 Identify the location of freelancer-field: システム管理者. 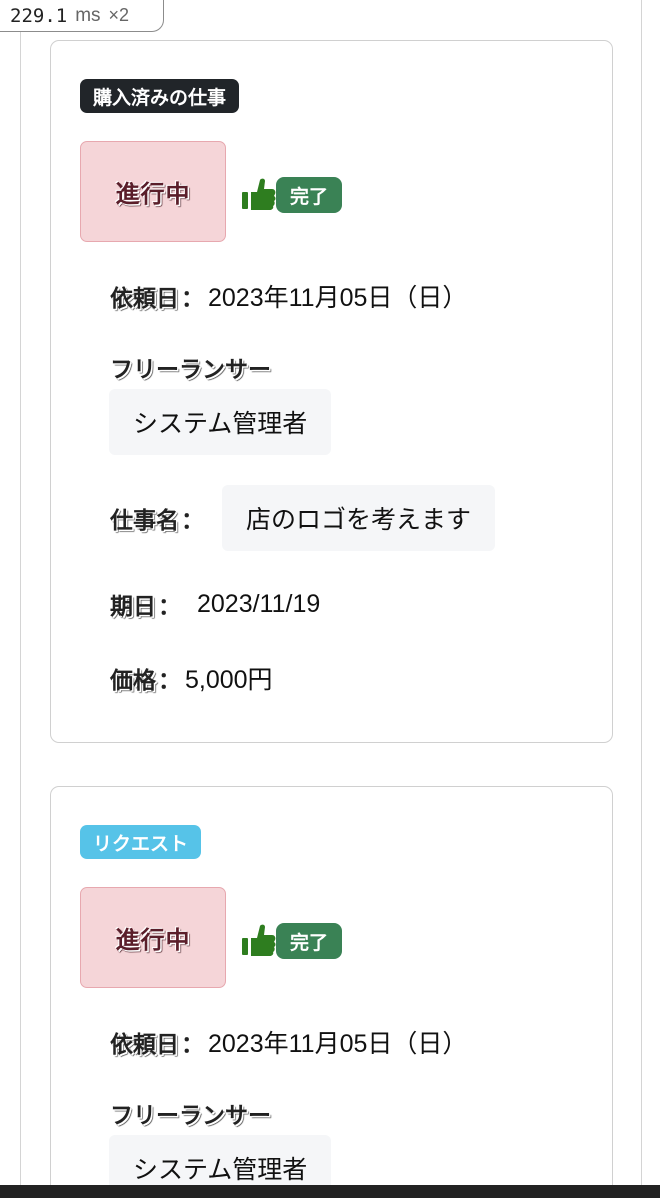
(220, 422).